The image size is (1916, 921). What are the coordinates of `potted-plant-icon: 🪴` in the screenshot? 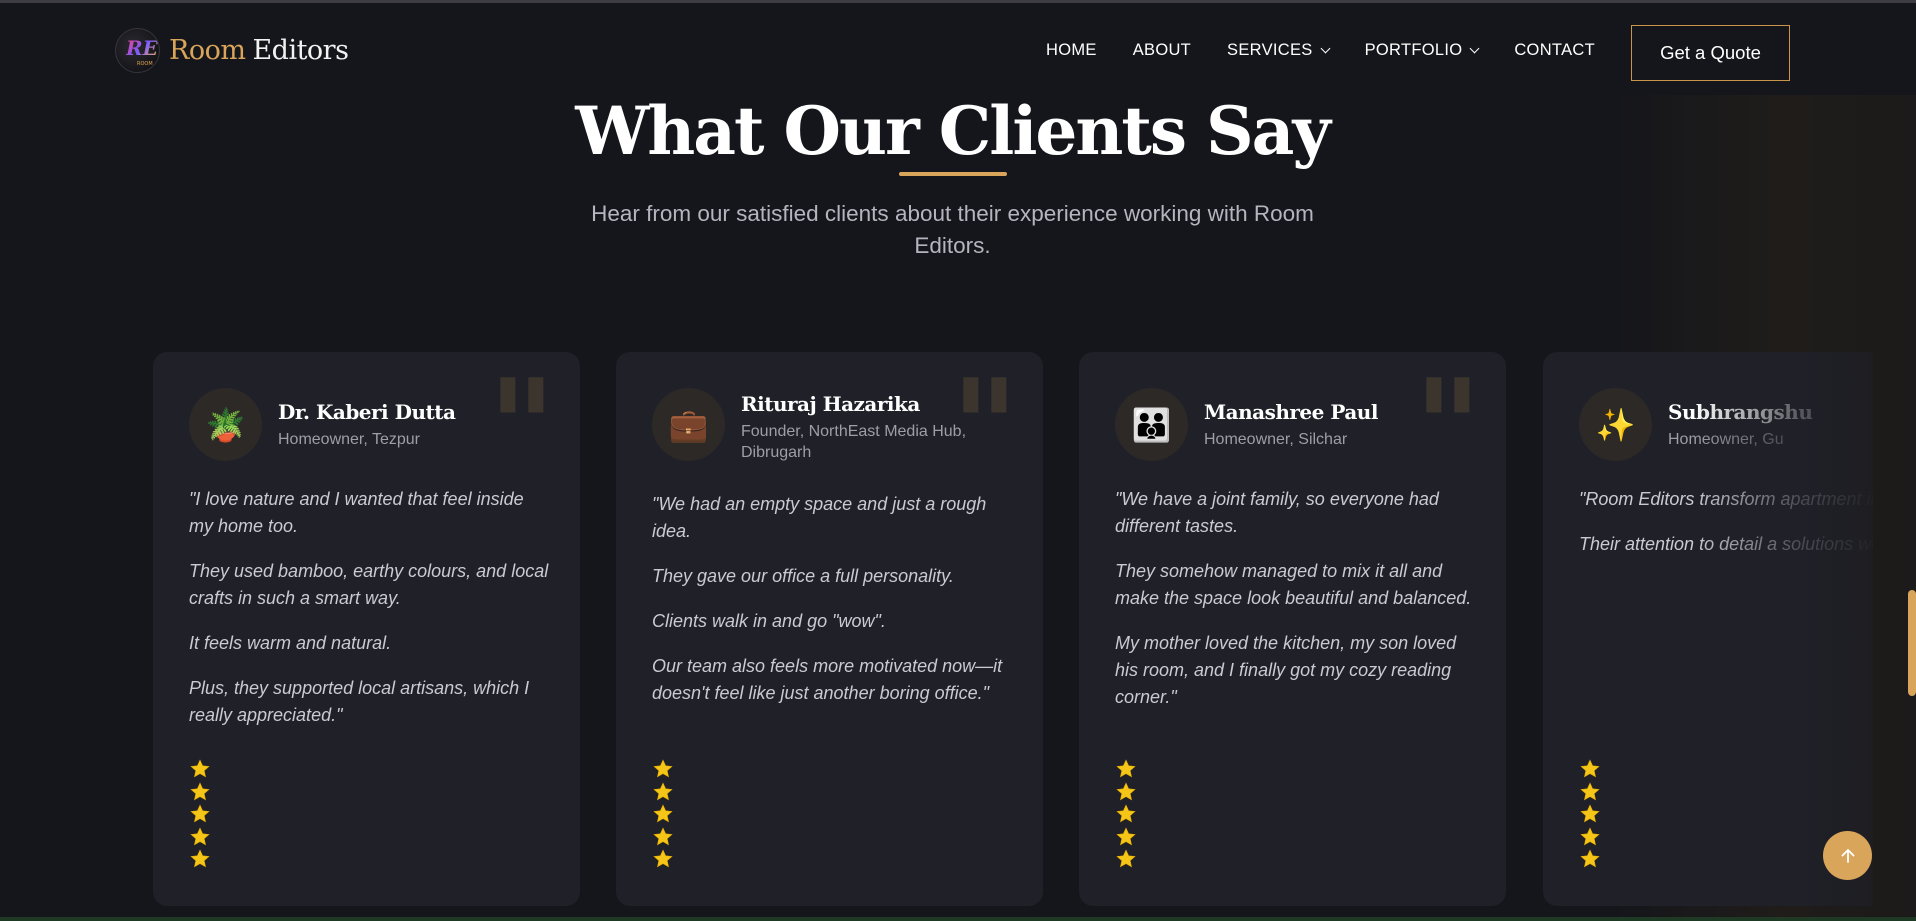 It's located at (225, 424).